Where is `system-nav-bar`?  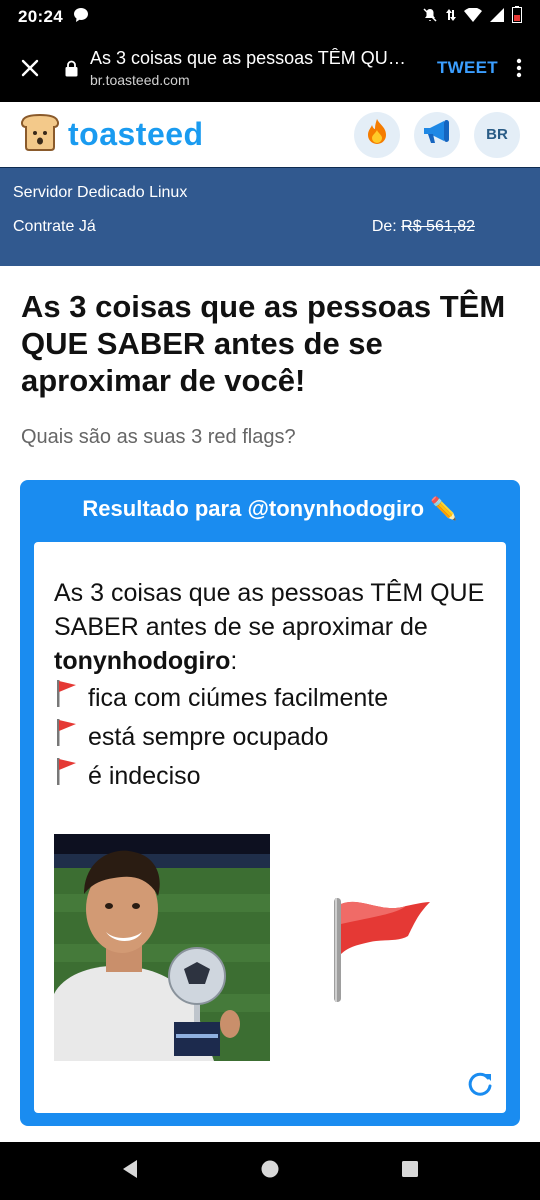 system-nav-bar is located at coordinates (270, 1171).